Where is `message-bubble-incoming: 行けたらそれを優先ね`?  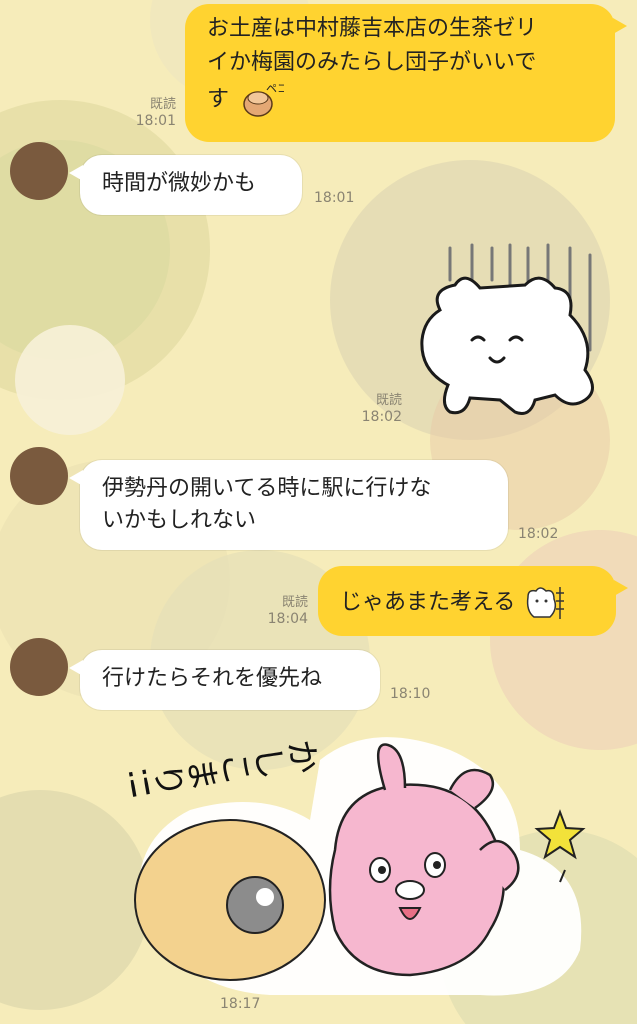 message-bubble-incoming: 行けたらそれを優先ね is located at coordinates (224, 680).